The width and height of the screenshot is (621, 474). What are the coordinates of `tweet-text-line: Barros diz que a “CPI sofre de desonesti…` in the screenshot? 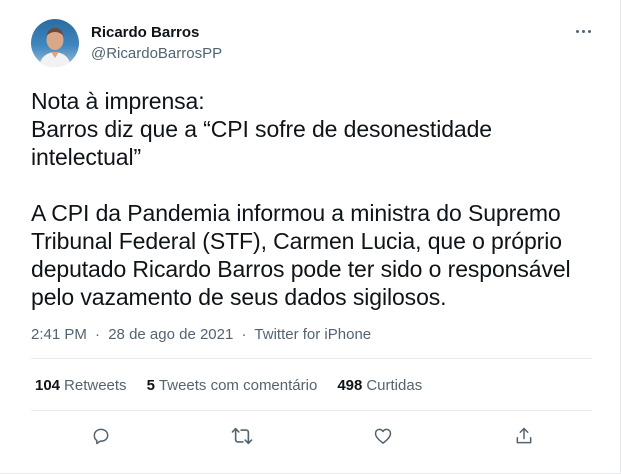 It's located at (261, 129).